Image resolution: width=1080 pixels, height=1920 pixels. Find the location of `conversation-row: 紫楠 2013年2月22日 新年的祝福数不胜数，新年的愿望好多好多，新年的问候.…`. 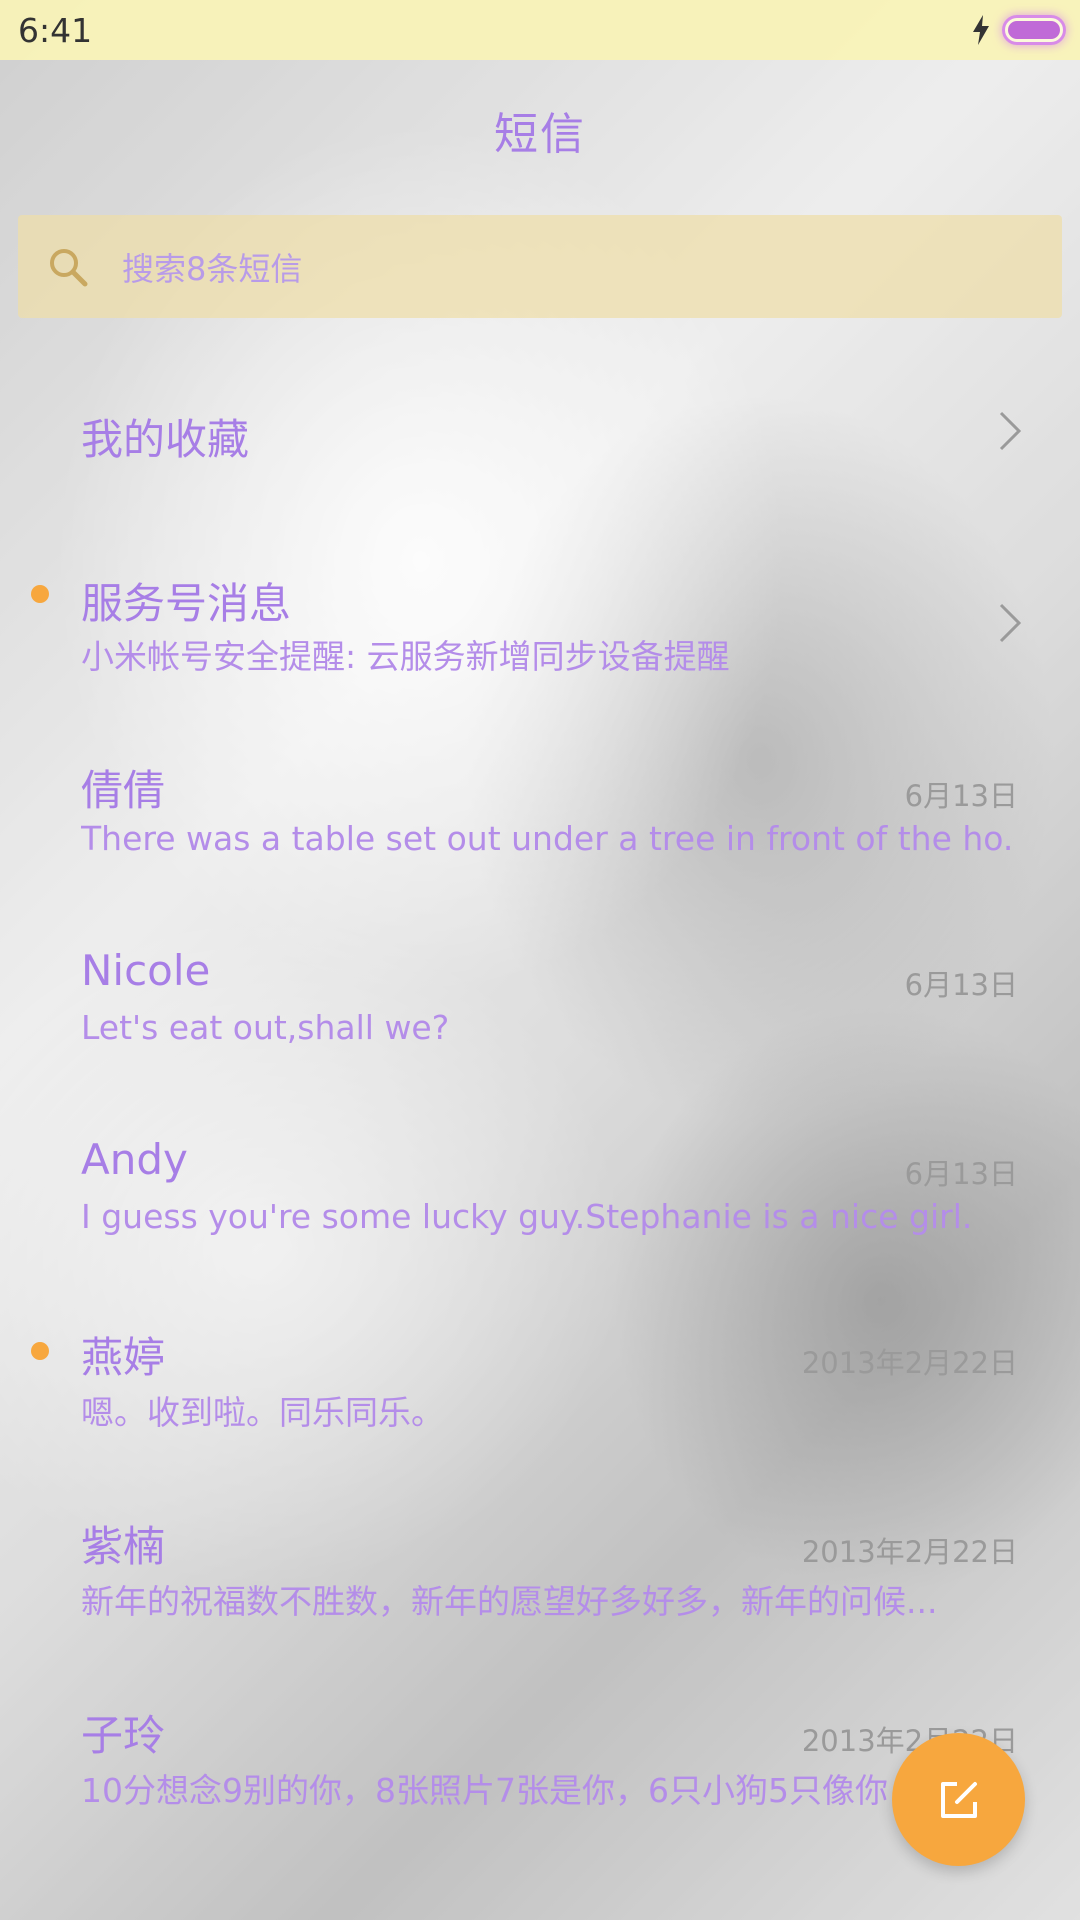

conversation-row: 紫楠 2013年2月22日 新年的祝福数不胜数，新年的愿望好多好多，新年的问候.… is located at coordinates (540, 1568).